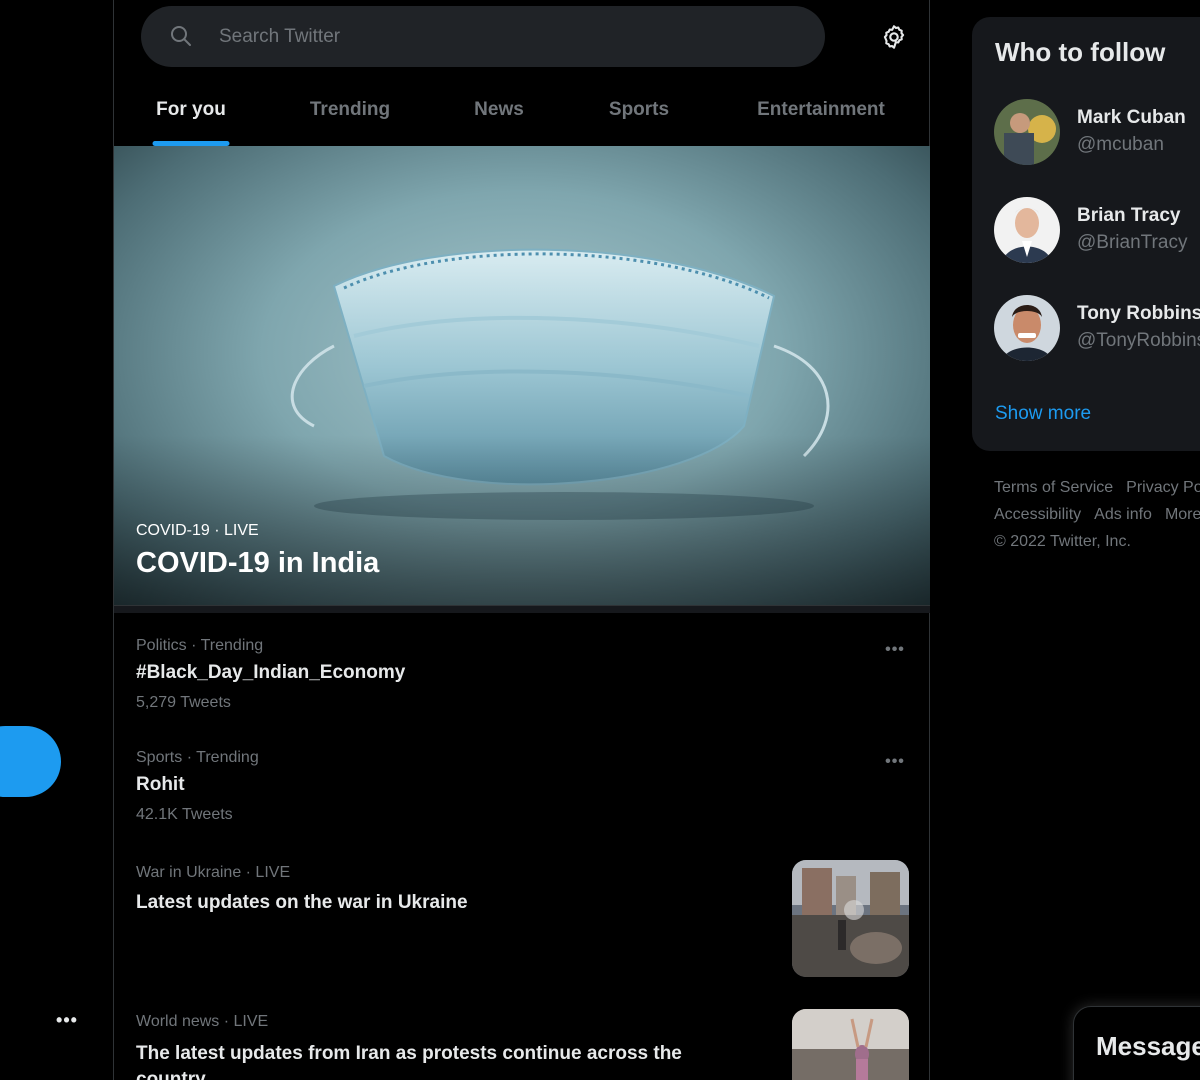 The height and width of the screenshot is (1080, 1200). What do you see at coordinates (302, 902) in the screenshot?
I see `trend-title: Latest updates on the war in Ukraine` at bounding box center [302, 902].